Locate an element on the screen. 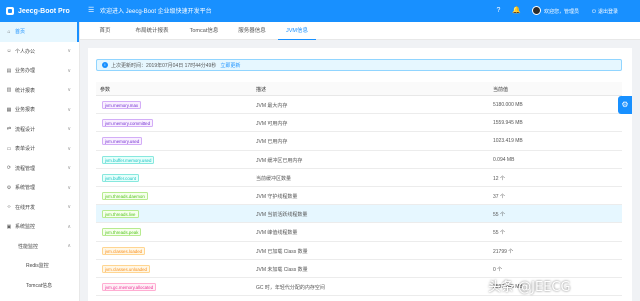 The width and height of the screenshot is (640, 301). table-row: jvm.threads.daemon JVM 守护线程数量 37 个 is located at coordinates (359, 196).